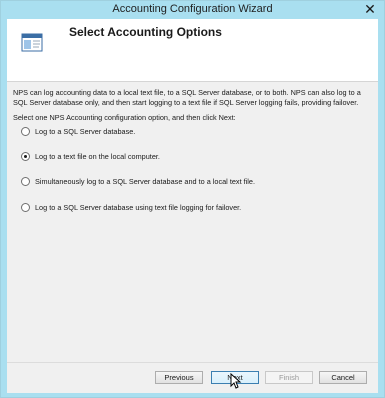 The image size is (385, 398). I want to click on close-icon: ✕, so click(370, 9).